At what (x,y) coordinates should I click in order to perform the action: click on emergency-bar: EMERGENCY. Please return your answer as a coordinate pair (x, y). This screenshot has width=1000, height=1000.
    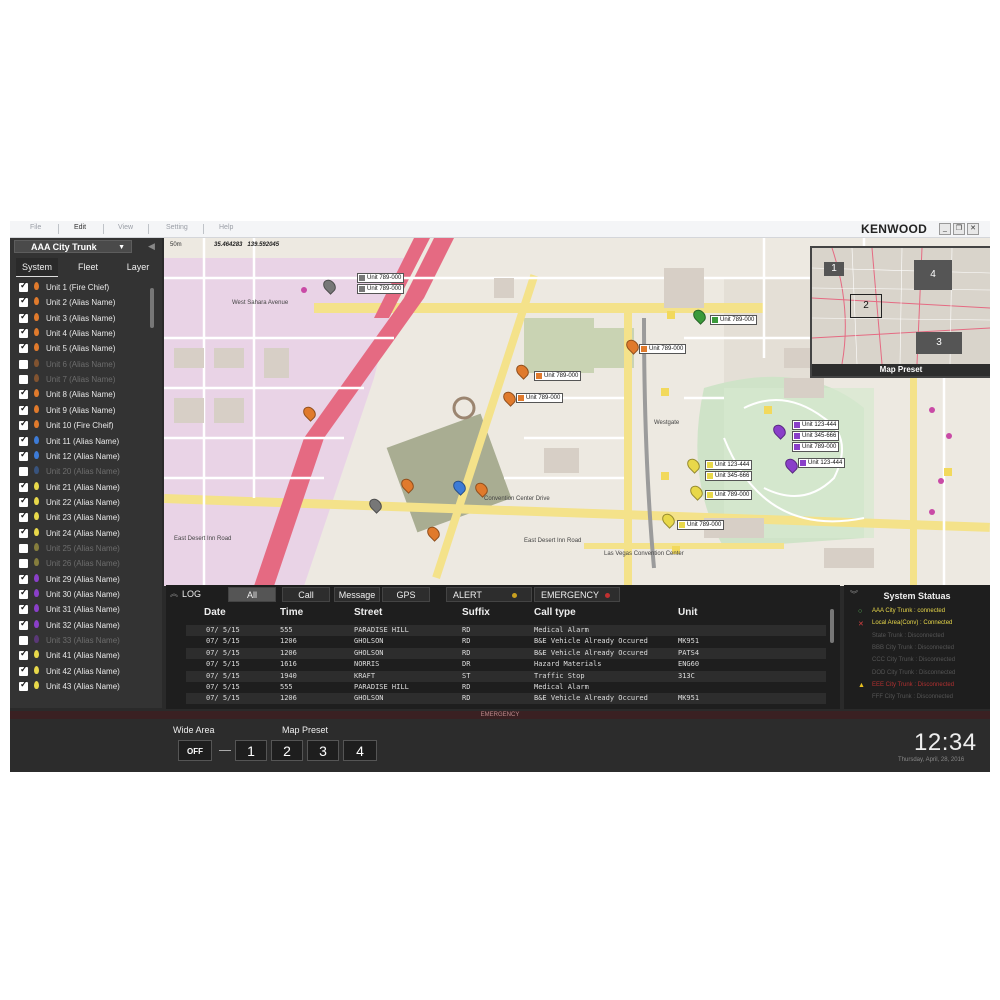
    Looking at the image, I should click on (500, 715).